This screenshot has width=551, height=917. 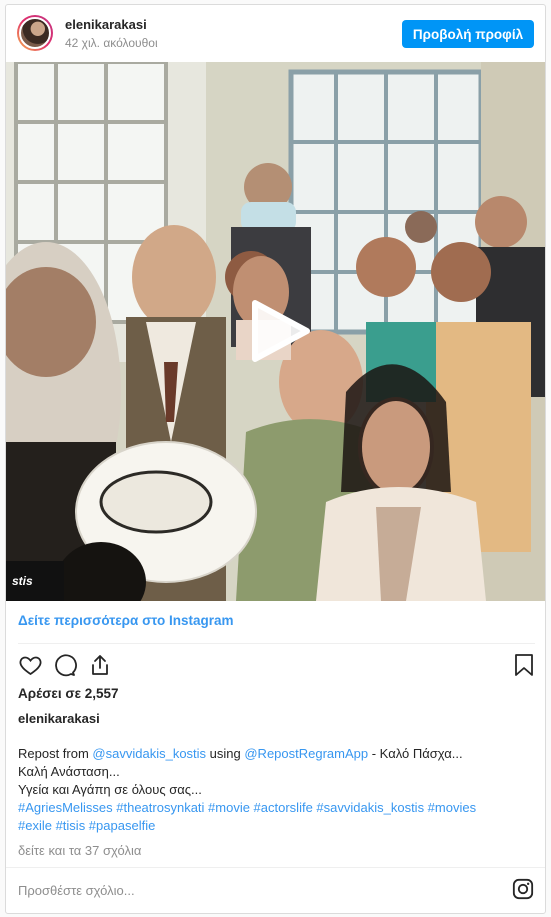 I want to click on instagram-icon, so click(x=523, y=889).